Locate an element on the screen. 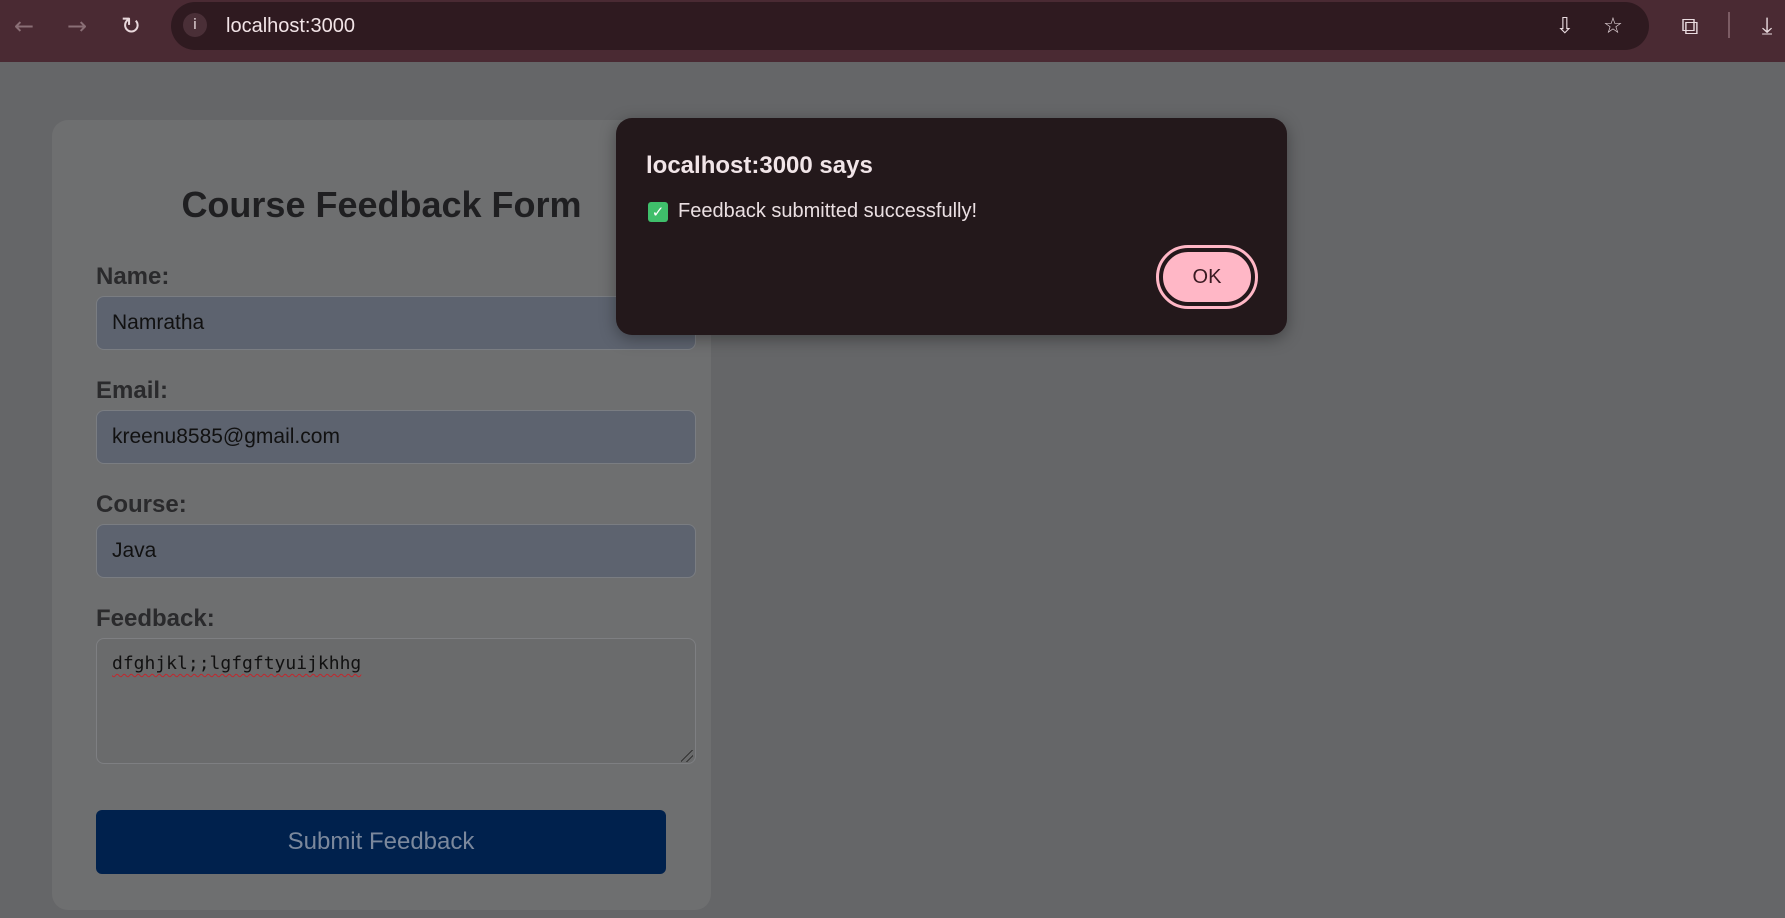 The height and width of the screenshot is (918, 1785). resize-handle is located at coordinates (687, 756).